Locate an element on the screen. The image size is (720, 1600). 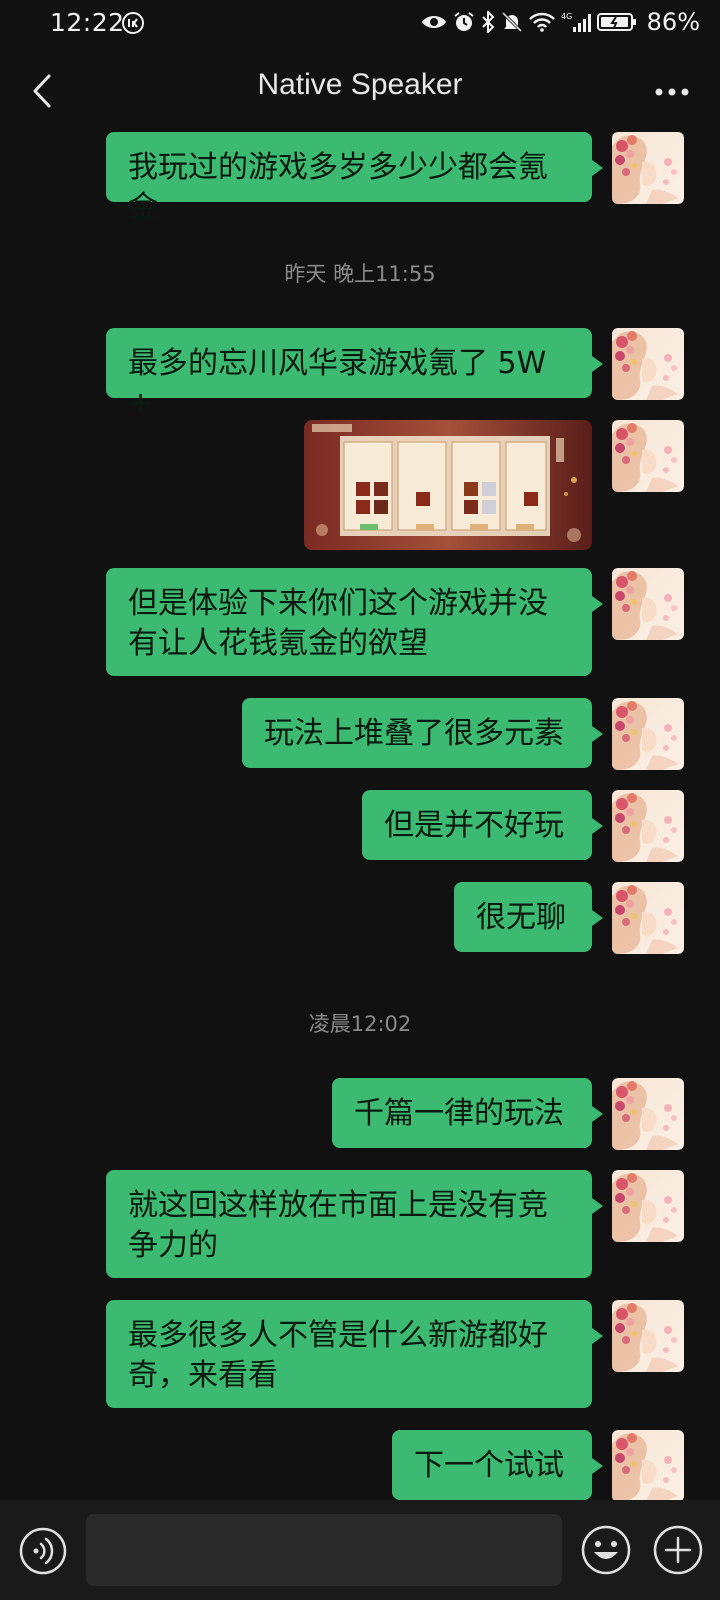
message-bubble: 千篇一律的玩法 is located at coordinates (467, 1113).